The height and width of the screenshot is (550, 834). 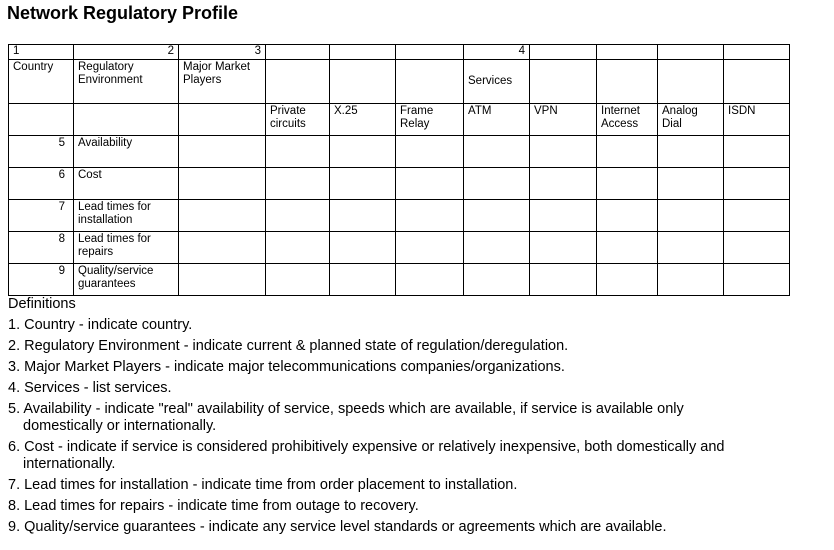 I want to click on row-number: 8, so click(x=41, y=247).